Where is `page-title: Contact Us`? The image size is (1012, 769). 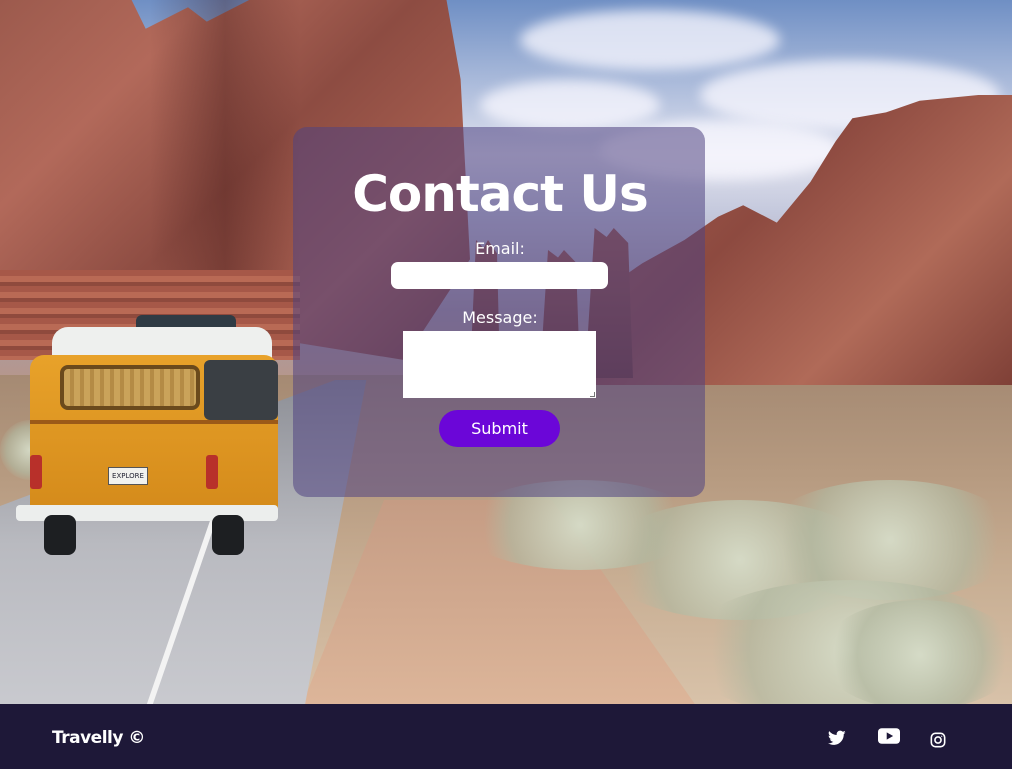 page-title: Contact Us is located at coordinates (500, 194).